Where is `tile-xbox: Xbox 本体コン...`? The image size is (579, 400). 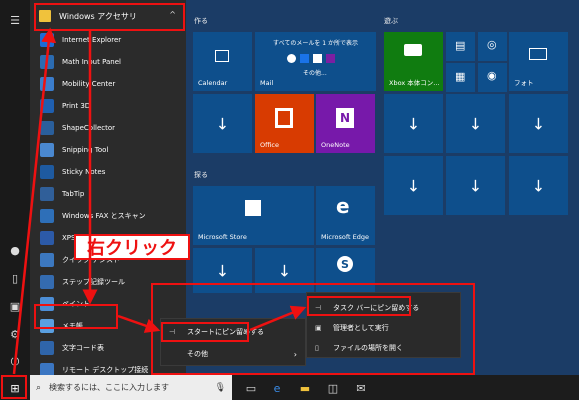
tile-xbox: Xbox 本体コン... is located at coordinates (413, 61).